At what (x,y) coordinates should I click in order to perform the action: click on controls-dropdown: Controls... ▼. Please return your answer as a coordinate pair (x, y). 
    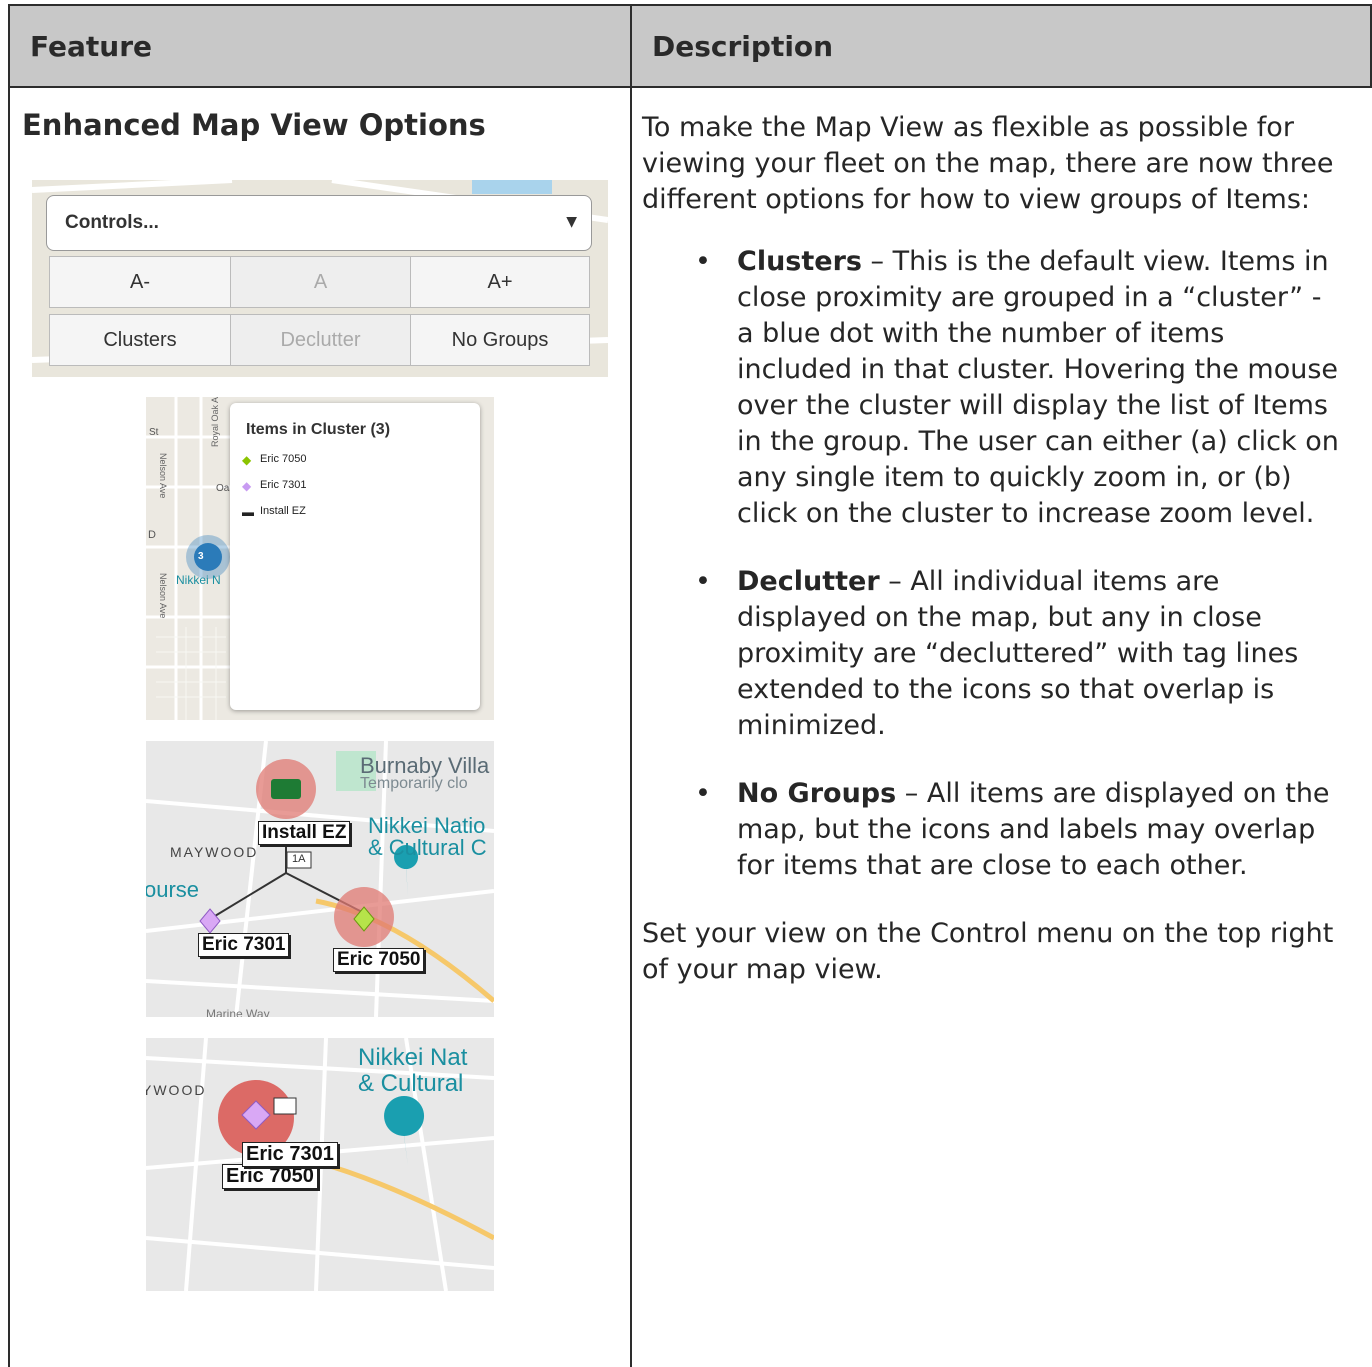
    Looking at the image, I should click on (319, 223).